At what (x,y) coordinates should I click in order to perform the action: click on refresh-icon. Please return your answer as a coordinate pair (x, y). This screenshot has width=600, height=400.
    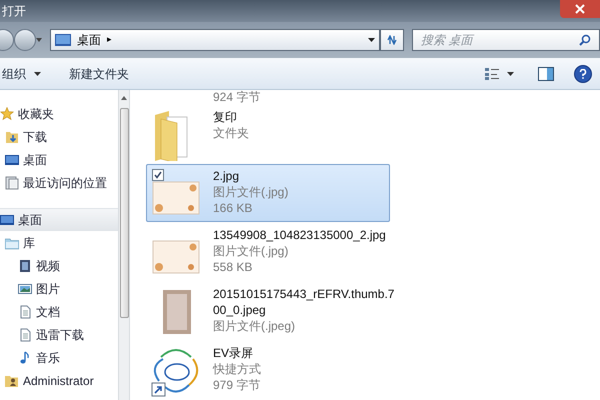
    Looking at the image, I should click on (392, 40).